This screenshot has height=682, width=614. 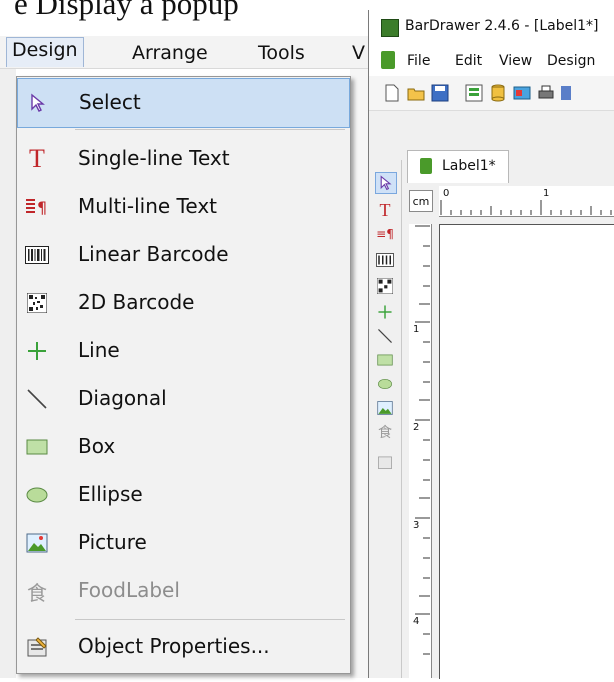 What do you see at coordinates (281, 53) in the screenshot?
I see `menu-tools: Tools` at bounding box center [281, 53].